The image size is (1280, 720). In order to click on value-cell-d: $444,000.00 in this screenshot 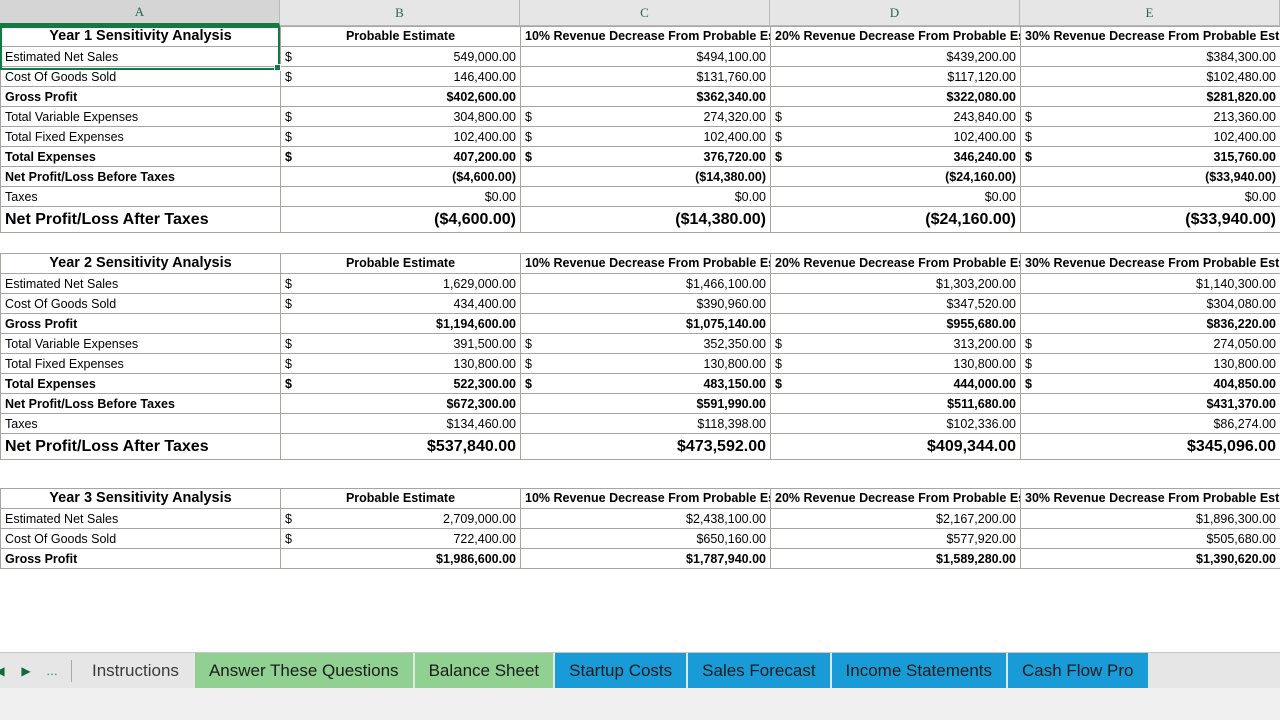, I will do `click(895, 383)`.